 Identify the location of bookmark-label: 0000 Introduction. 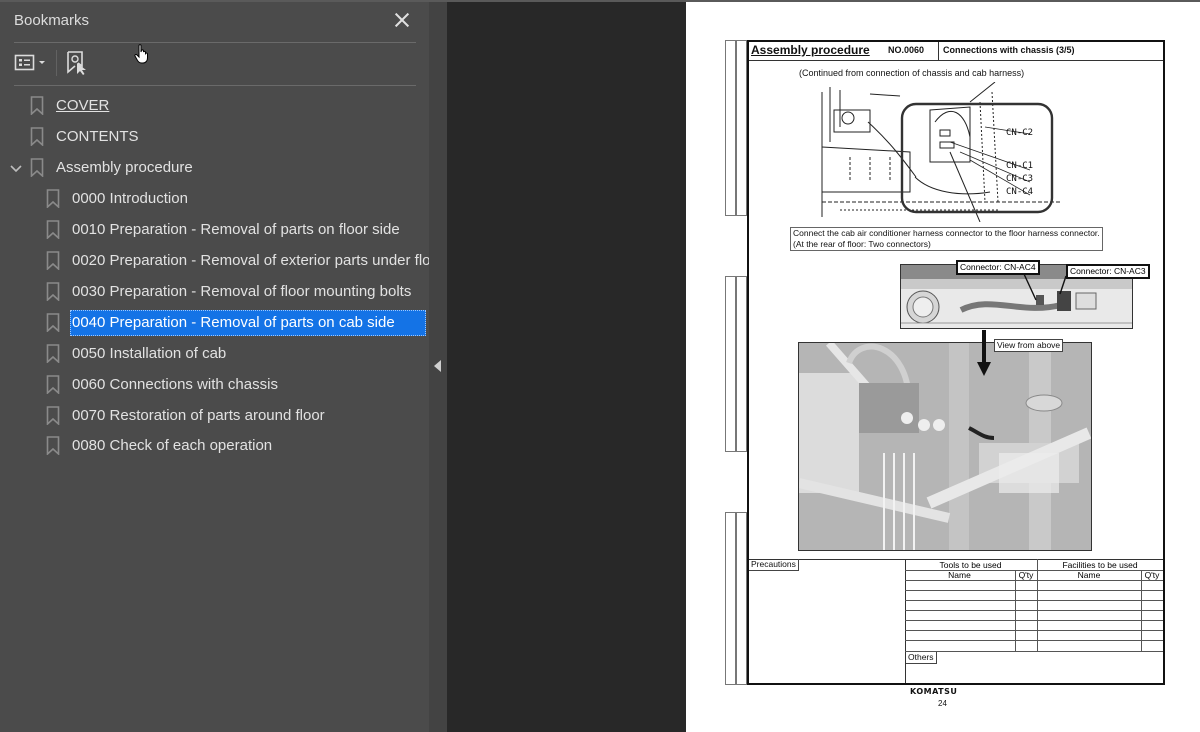
(130, 198).